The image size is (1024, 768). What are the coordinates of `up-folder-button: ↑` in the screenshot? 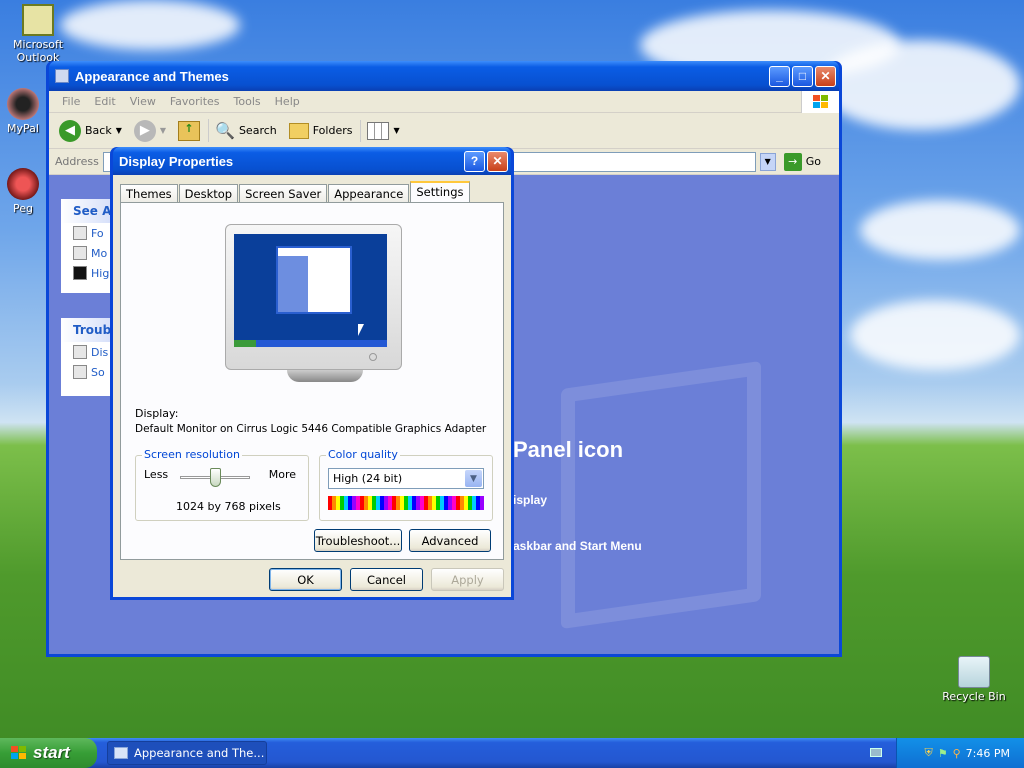 It's located at (189, 131).